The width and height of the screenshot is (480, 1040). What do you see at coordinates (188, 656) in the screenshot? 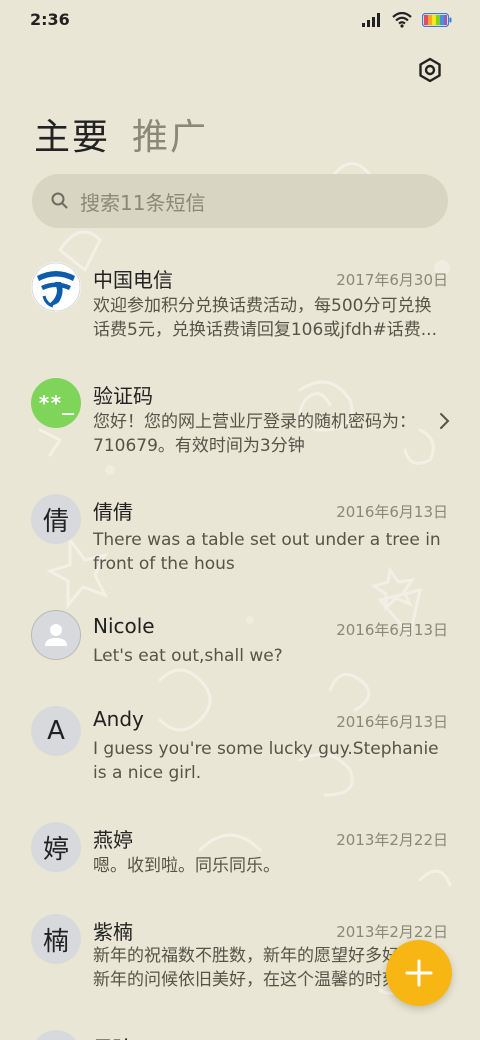
I see `preview-line: Let's eat out,shall we?` at bounding box center [188, 656].